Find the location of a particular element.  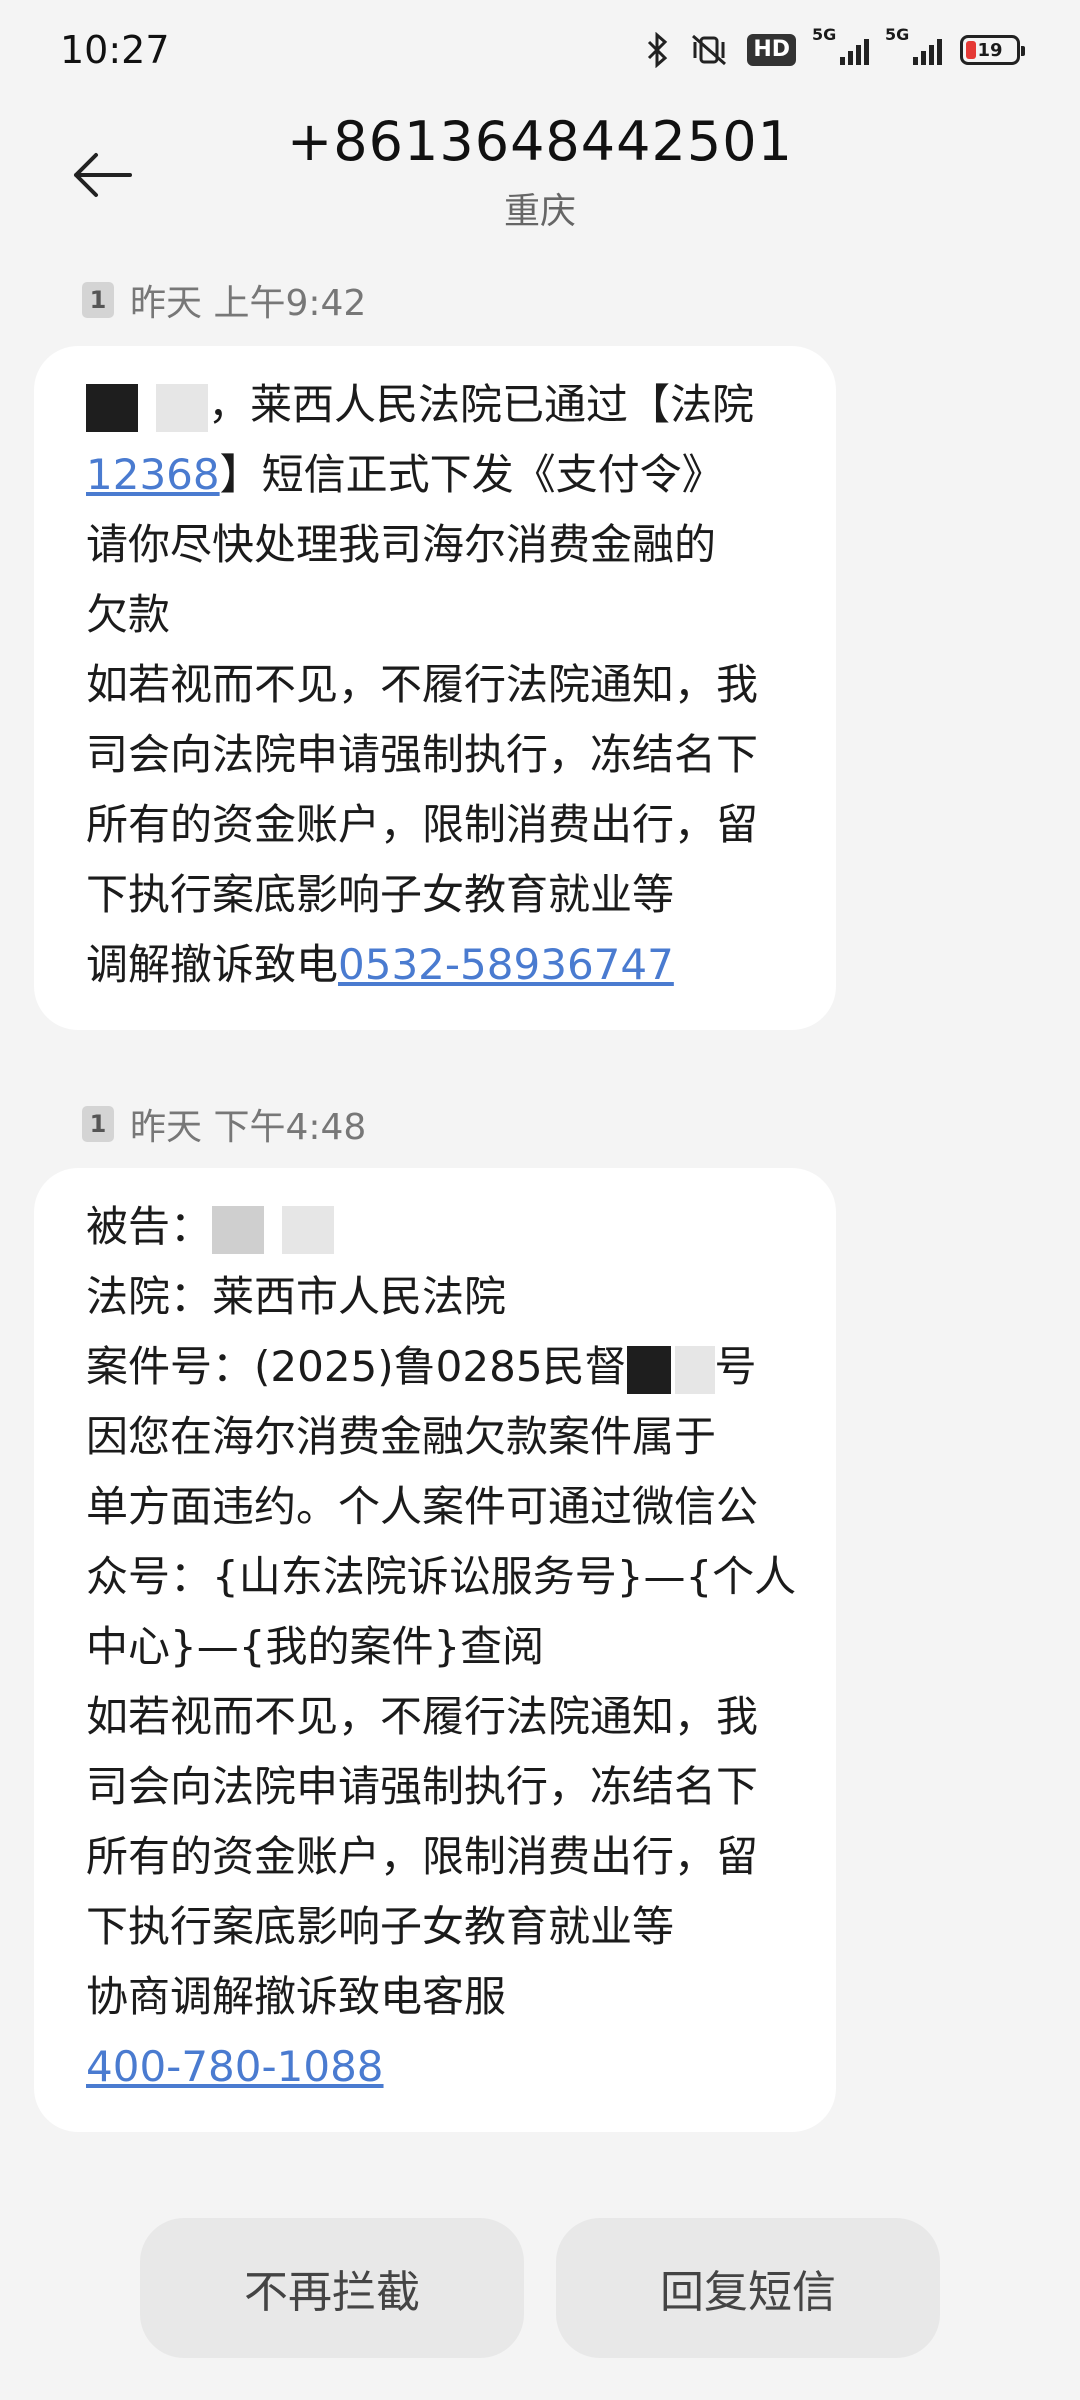

message-1-line-6: 司会向法院申请强制执行，冻结名下 is located at coordinates (422, 754).